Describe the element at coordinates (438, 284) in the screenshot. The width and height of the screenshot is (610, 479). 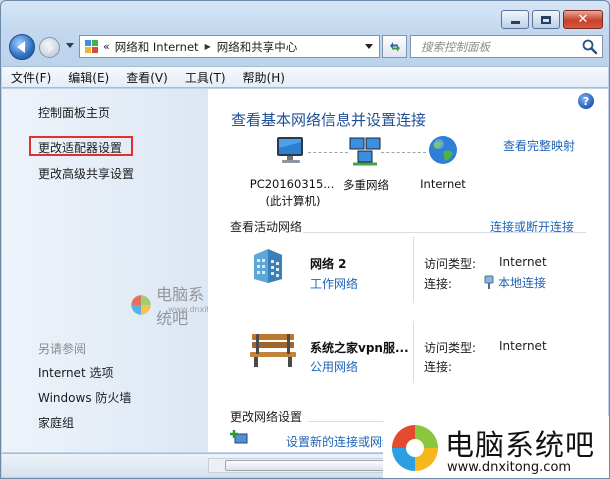
I see `network-1-connection-label: 连接:` at that location.